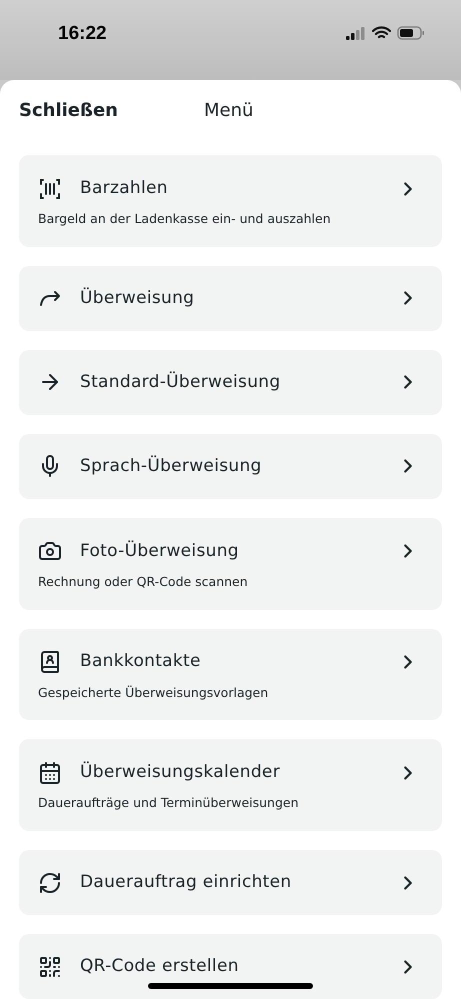 This screenshot has height=999, width=461. Describe the element at coordinates (230, 298) in the screenshot. I see `menu-item: Überweisung` at that location.